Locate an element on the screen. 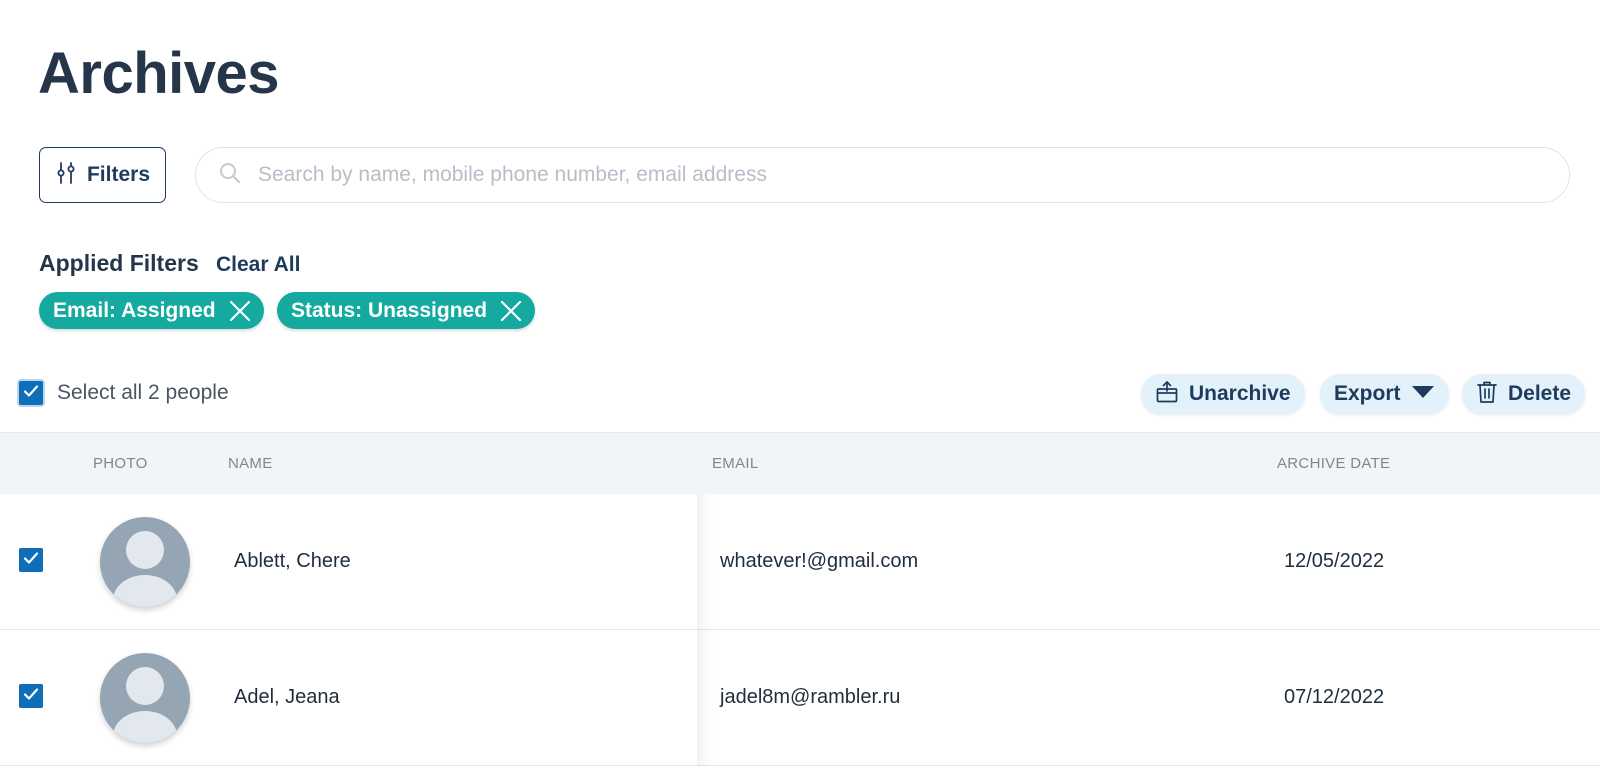  search-icon is located at coordinates (230, 175).